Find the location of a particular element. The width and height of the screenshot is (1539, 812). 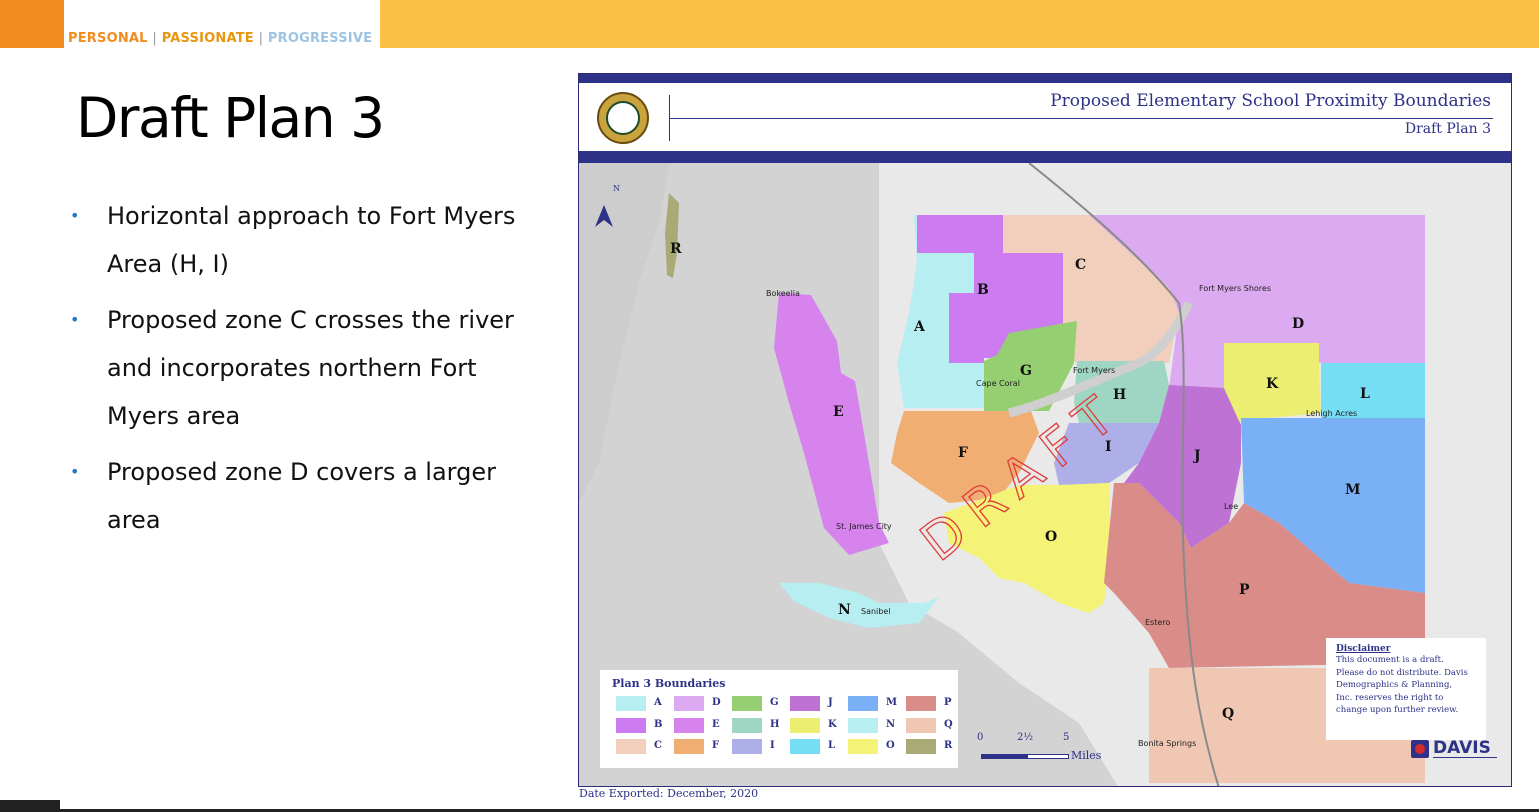

disclaimer-line: change upon further review. is located at coordinates (1397, 710).